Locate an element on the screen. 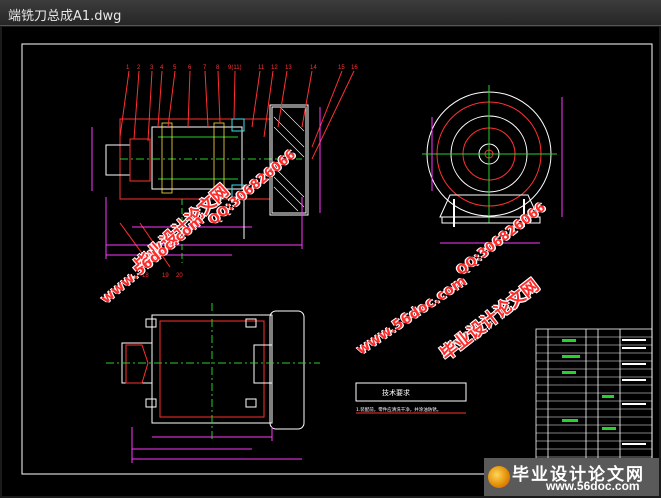 The image size is (661, 498). brand-badge: 毕业设计论文网 www.56doc.com is located at coordinates (571, 477).